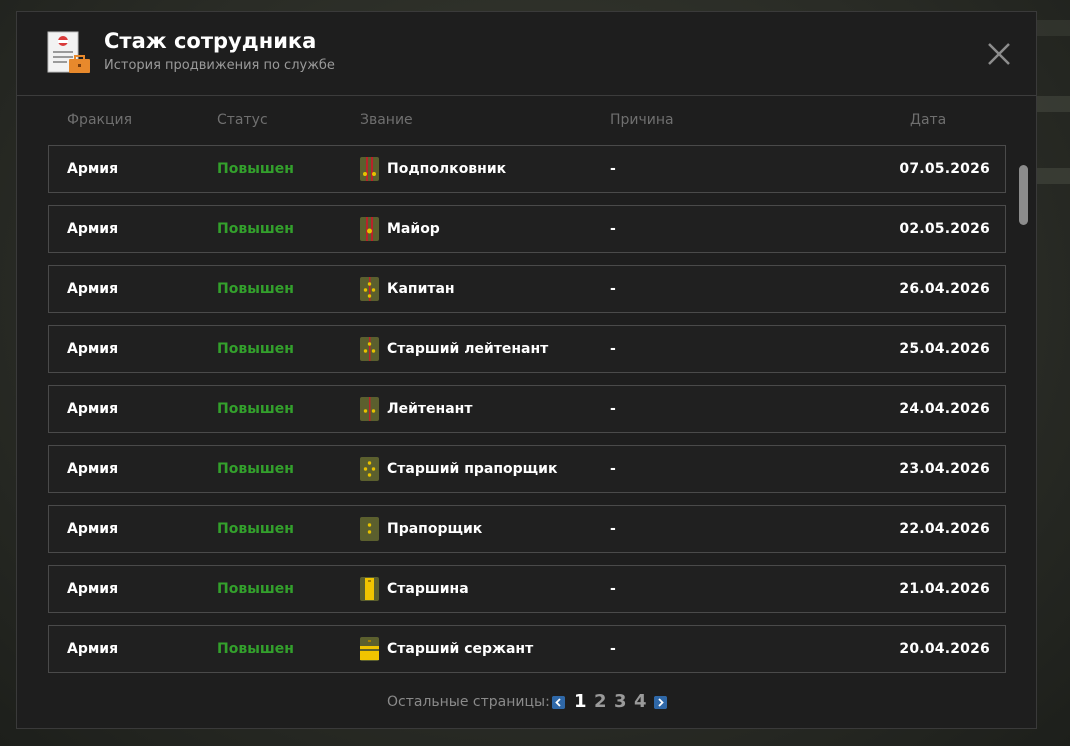 The width and height of the screenshot is (1070, 746). Describe the element at coordinates (430, 409) in the screenshot. I see `row-rank: Лейтенант` at that location.